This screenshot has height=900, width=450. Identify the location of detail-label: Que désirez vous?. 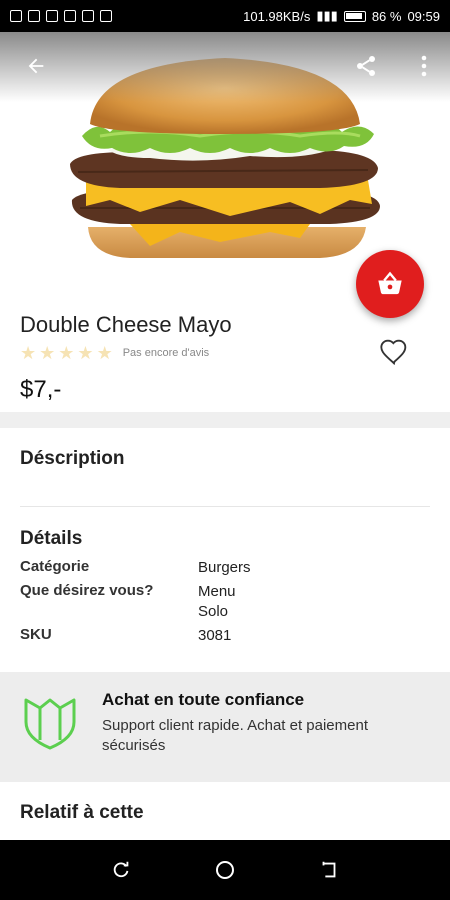
(87, 590).